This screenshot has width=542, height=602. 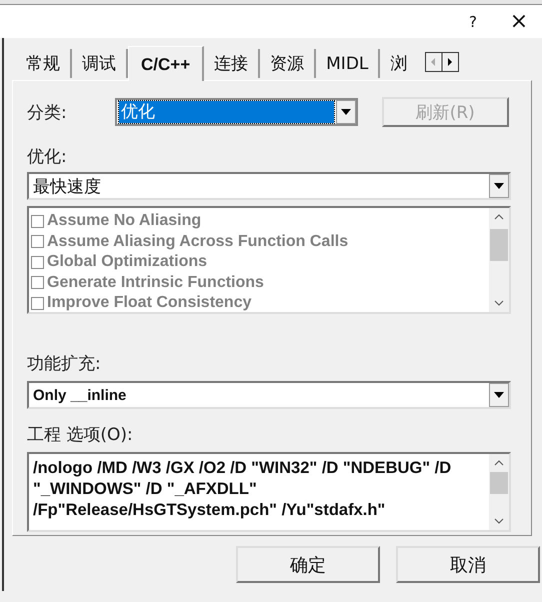 What do you see at coordinates (468, 564) in the screenshot?
I see `cancel-button: 取消` at bounding box center [468, 564].